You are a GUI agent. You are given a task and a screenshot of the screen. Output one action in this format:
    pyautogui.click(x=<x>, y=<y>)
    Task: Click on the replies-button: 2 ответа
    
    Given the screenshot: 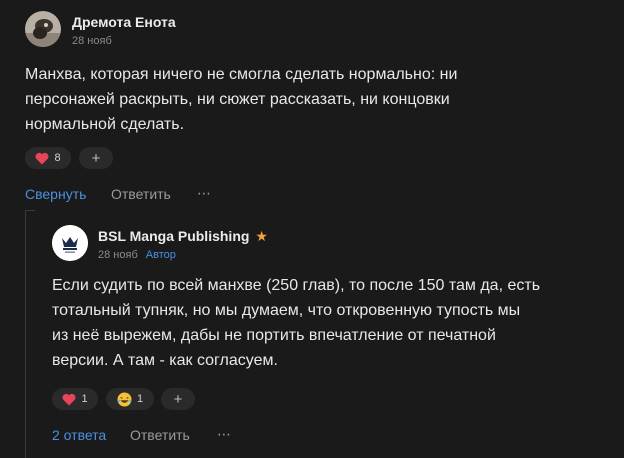 What is the action you would take?
    pyautogui.click(x=79, y=435)
    